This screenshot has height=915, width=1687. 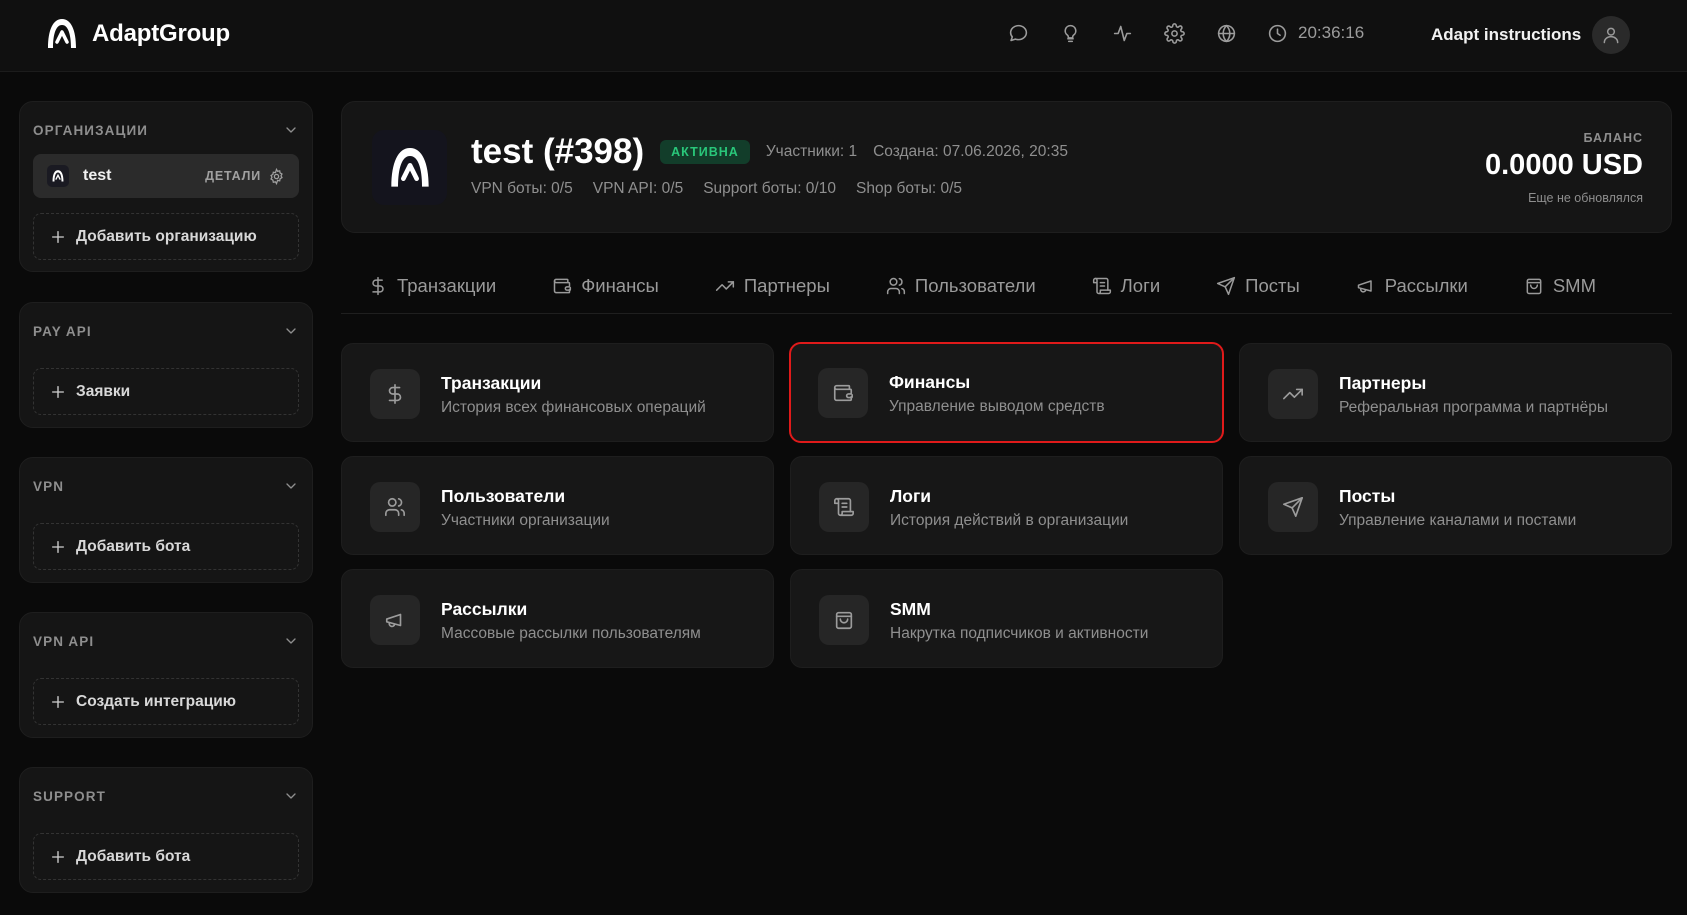 I want to click on tab-label: SMM, so click(x=1574, y=285).